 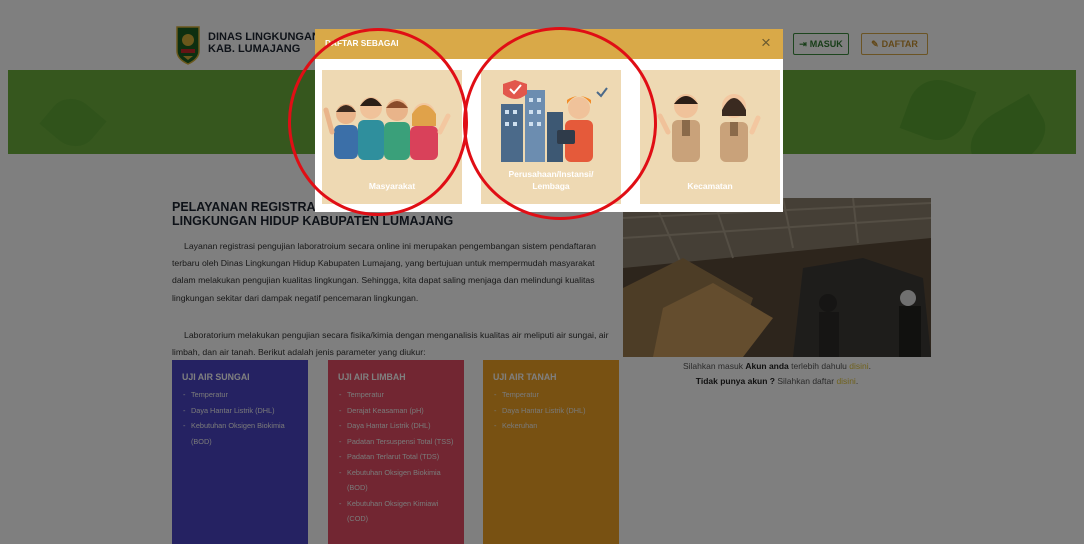 What do you see at coordinates (710, 137) in the screenshot?
I see `option-kecamatan: Kecamatan` at bounding box center [710, 137].